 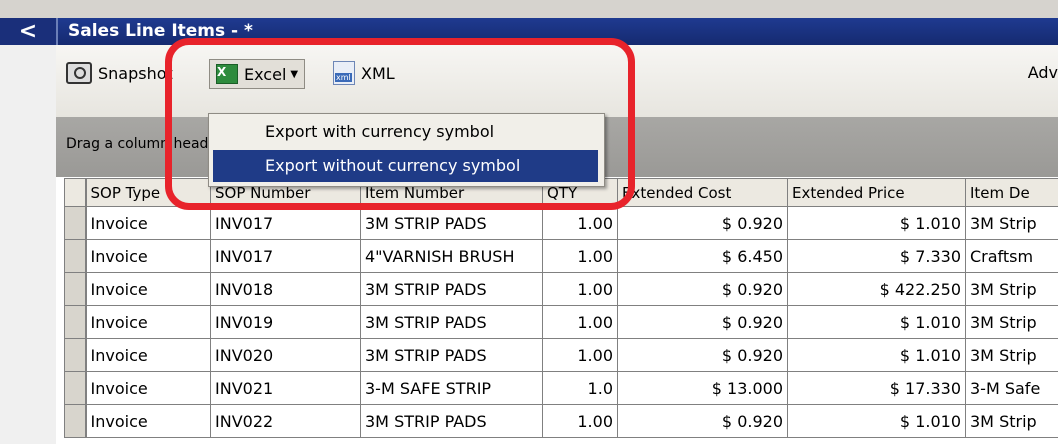 What do you see at coordinates (1011, 256) in the screenshot?
I see `table-cell: Craftsm` at bounding box center [1011, 256].